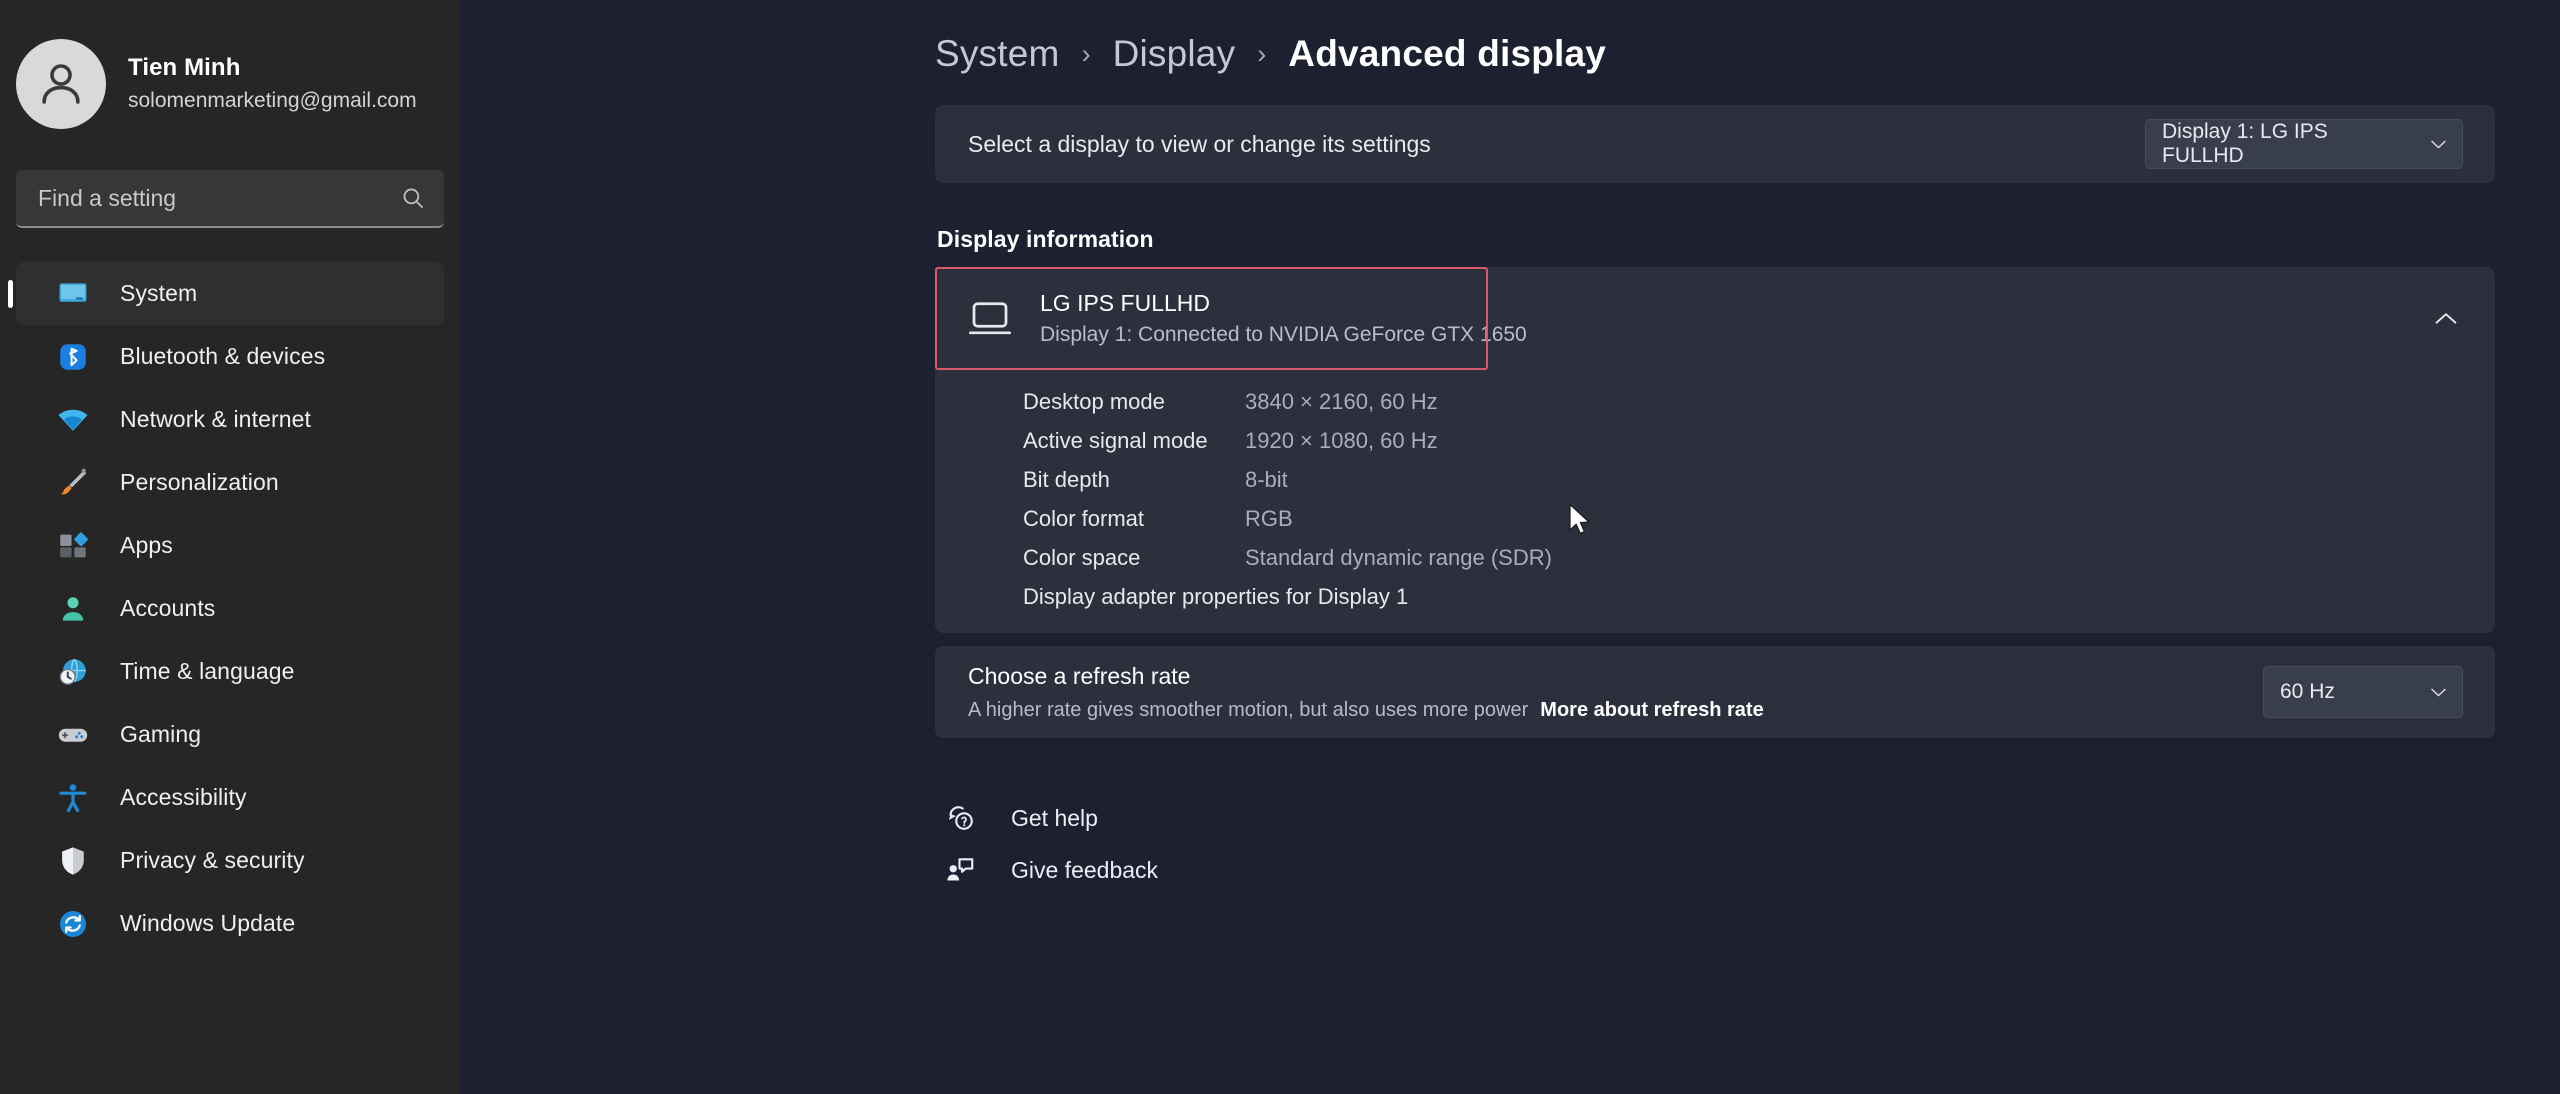  Describe the element at coordinates (960, 870) in the screenshot. I see `feedback-icon` at that location.